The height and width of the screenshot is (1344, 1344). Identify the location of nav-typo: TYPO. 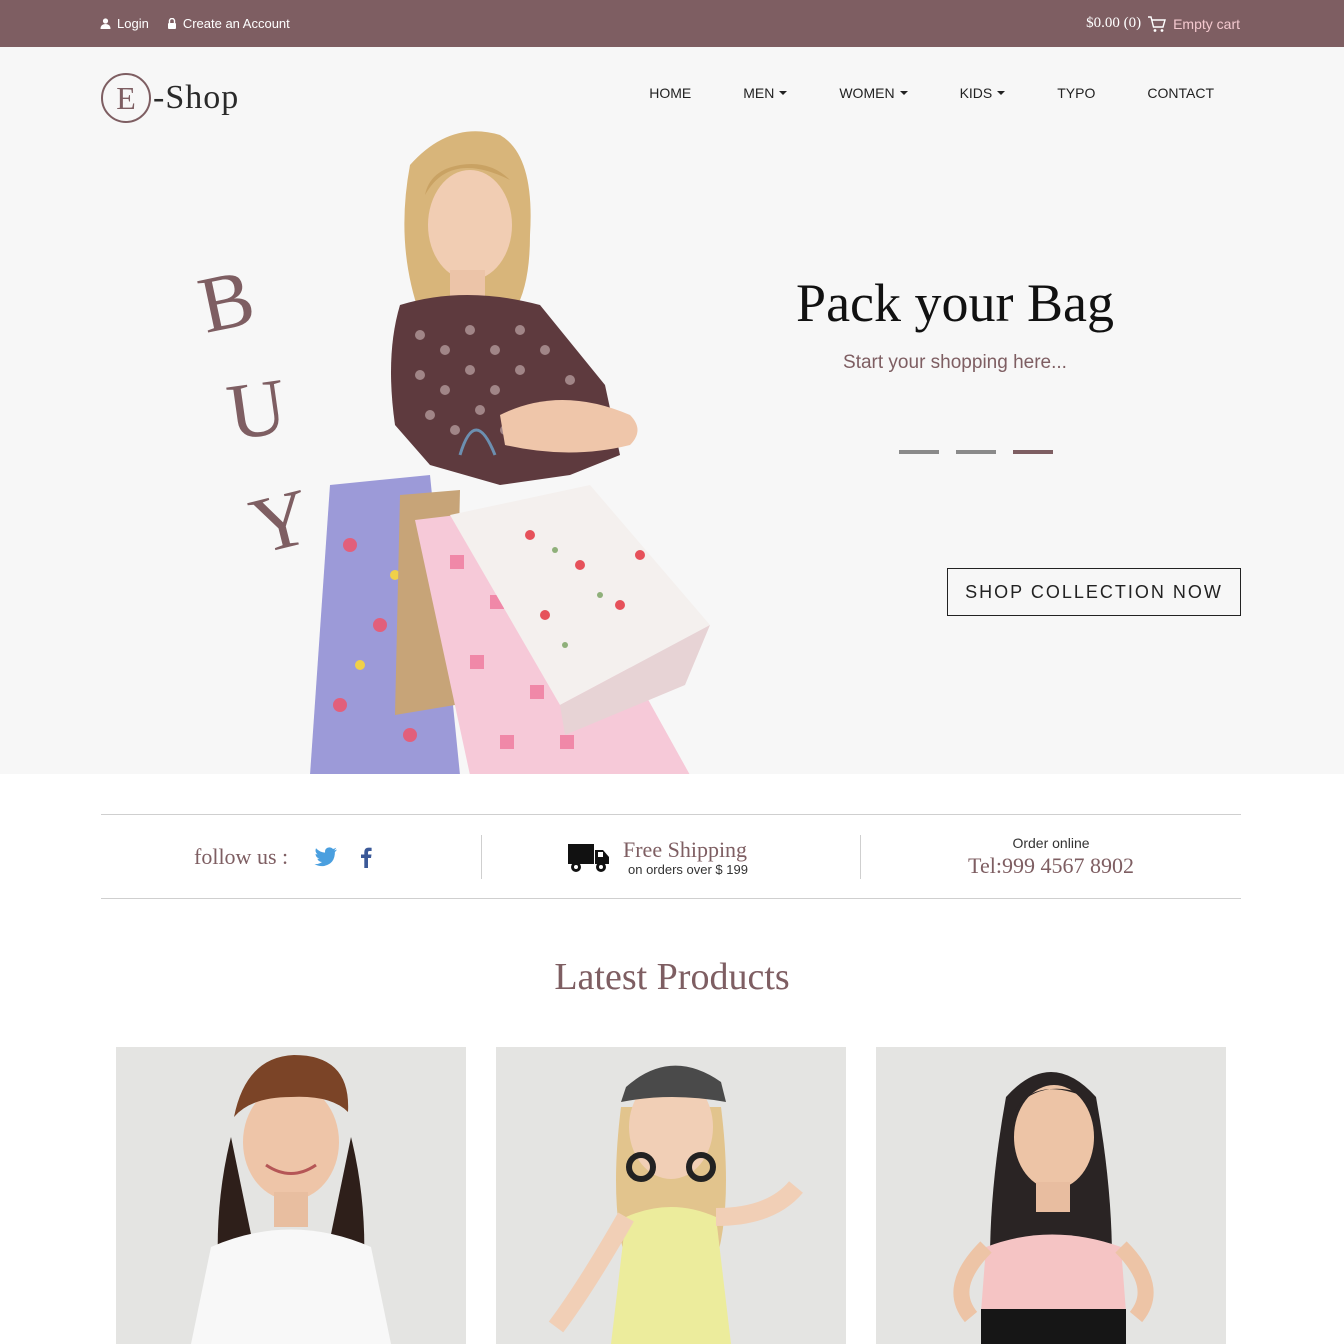
(1076, 93).